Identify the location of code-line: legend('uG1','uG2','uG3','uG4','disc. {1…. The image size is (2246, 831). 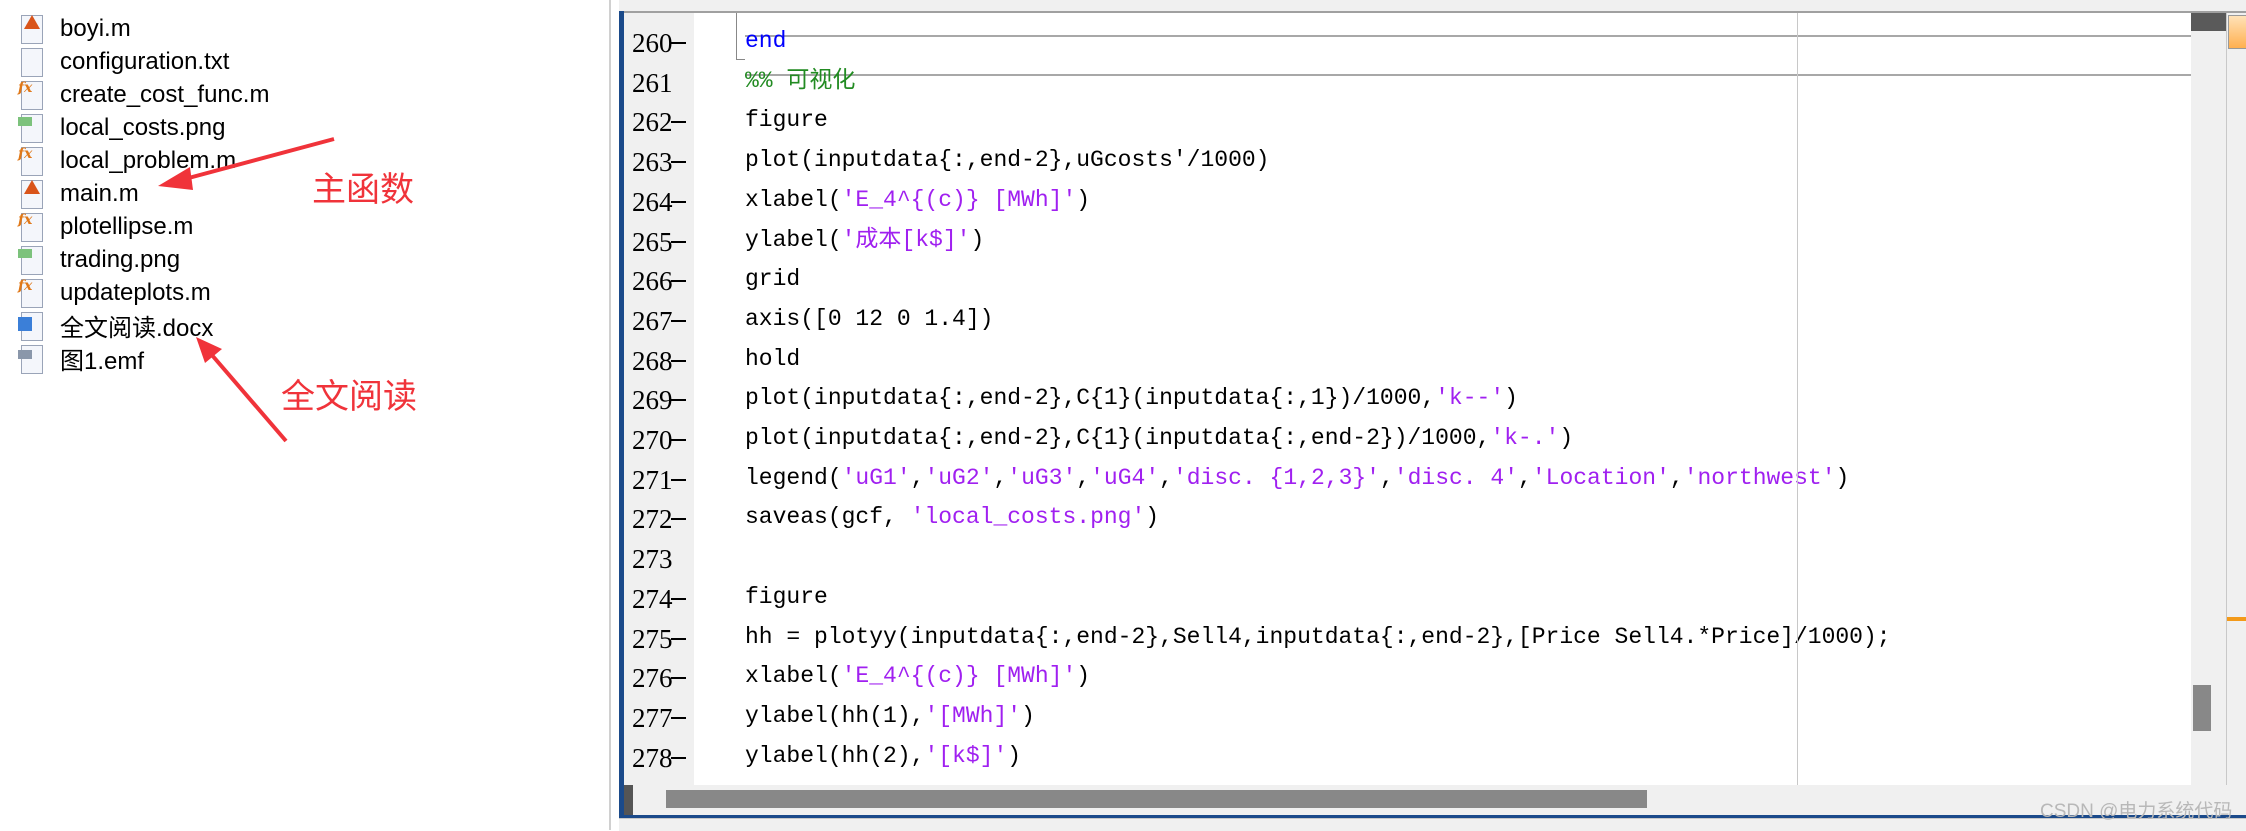
(1297, 478).